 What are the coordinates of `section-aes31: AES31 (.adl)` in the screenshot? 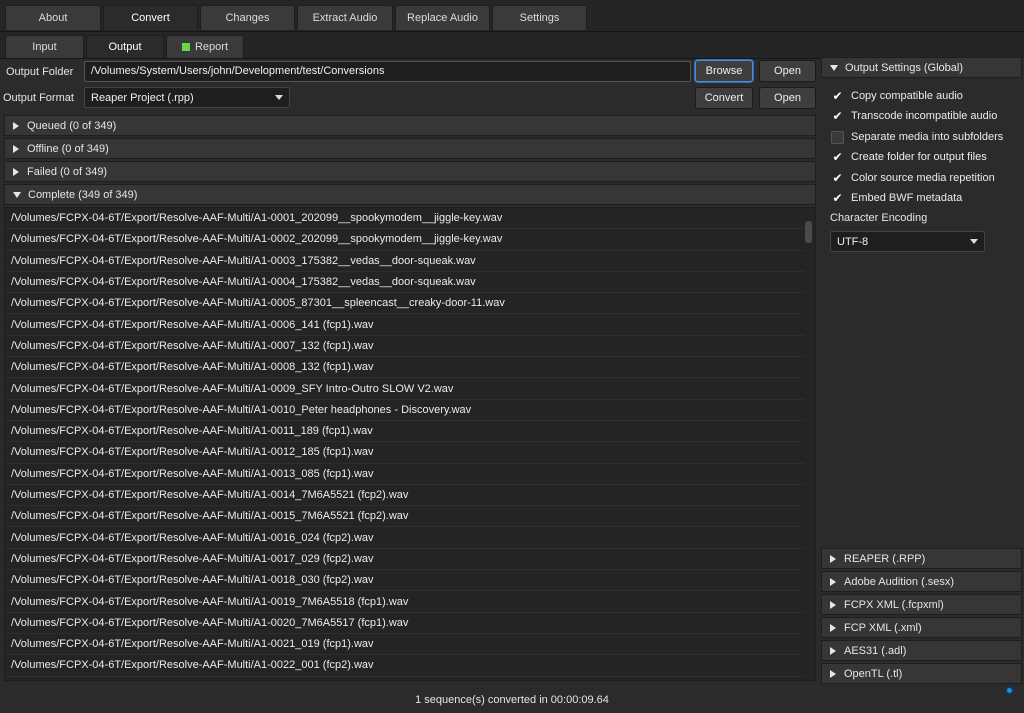 It's located at (921, 650).